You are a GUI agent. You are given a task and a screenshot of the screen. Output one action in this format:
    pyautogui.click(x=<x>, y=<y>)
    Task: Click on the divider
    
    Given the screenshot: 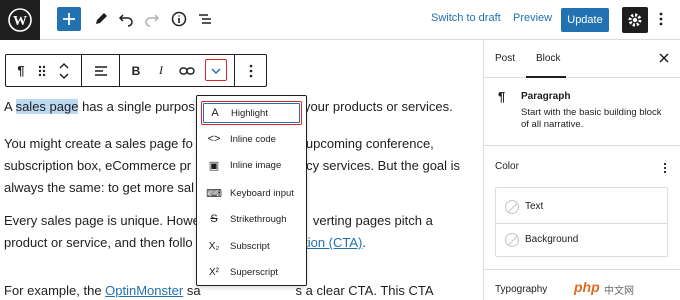 What is the action you would take?
    pyautogui.click(x=582, y=145)
    